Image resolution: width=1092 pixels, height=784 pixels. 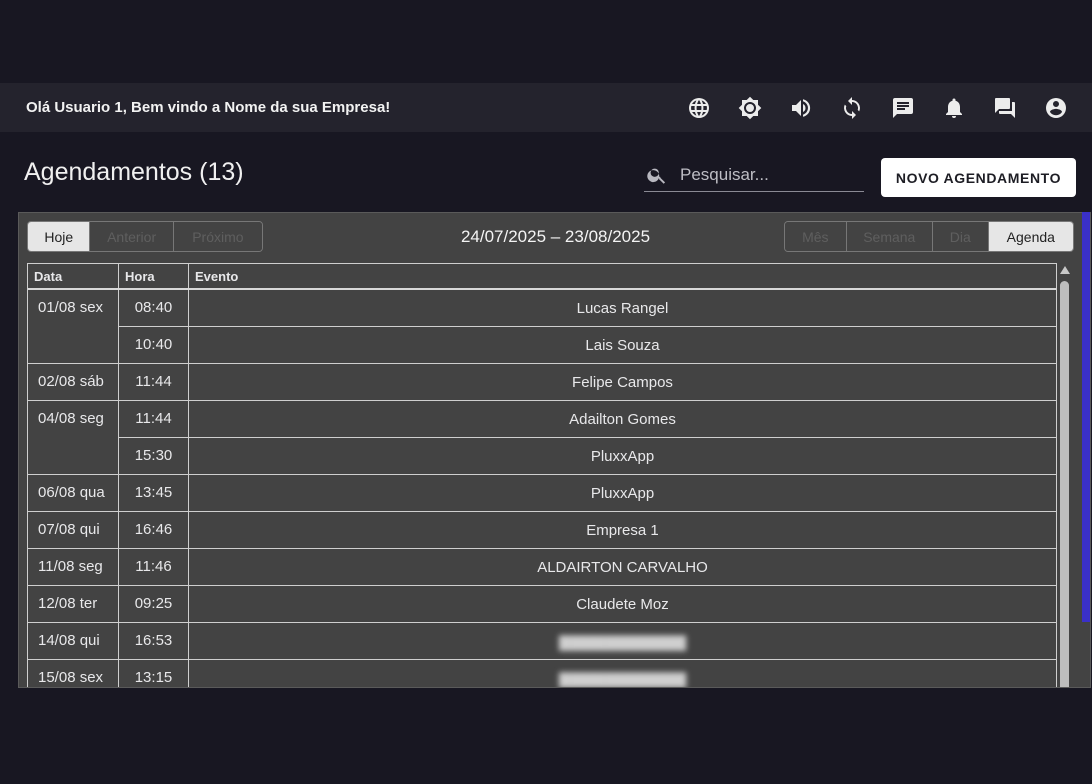 What do you see at coordinates (154, 493) in the screenshot?
I see `row-time: 13:45` at bounding box center [154, 493].